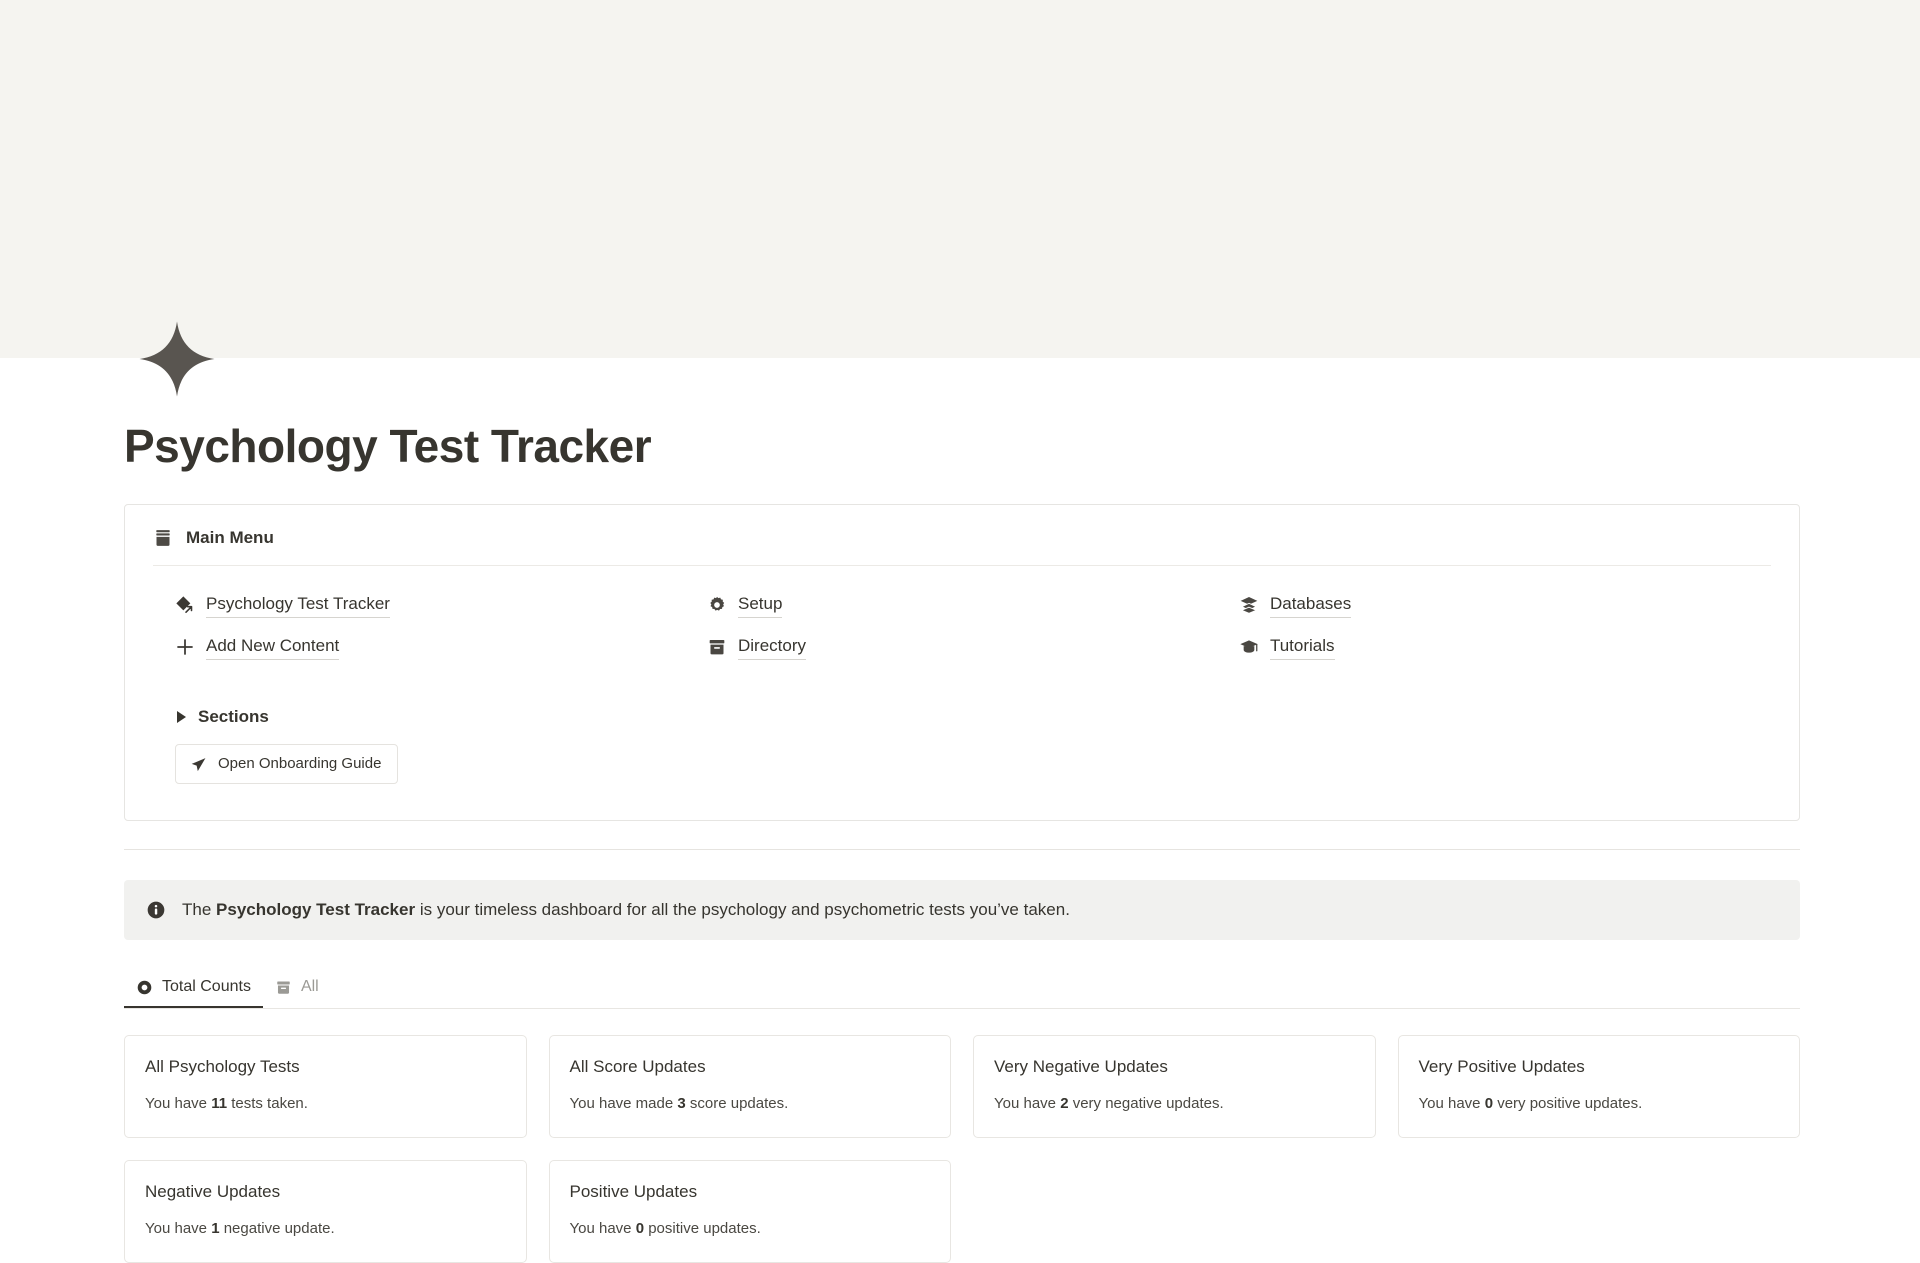 The height and width of the screenshot is (1263, 1920). What do you see at coordinates (702, 1228) in the screenshot?
I see `stat-desc-suffix: positive updates.` at bounding box center [702, 1228].